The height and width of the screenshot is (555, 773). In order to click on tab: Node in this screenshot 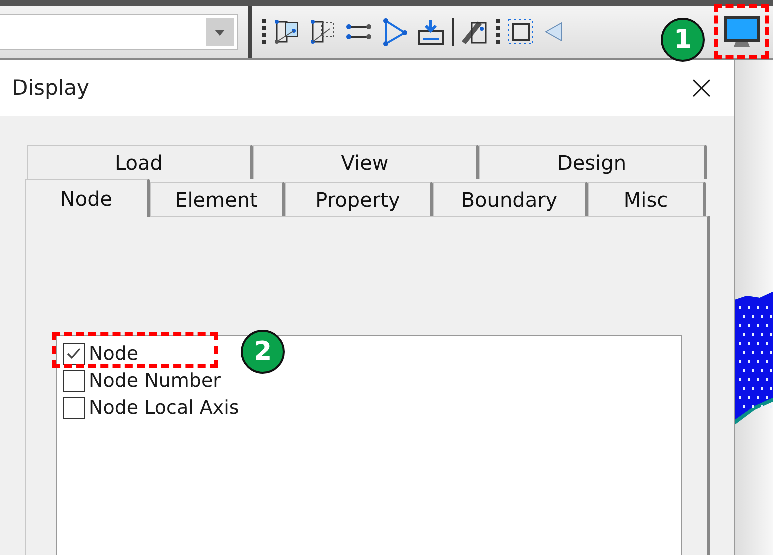, I will do `click(87, 198)`.